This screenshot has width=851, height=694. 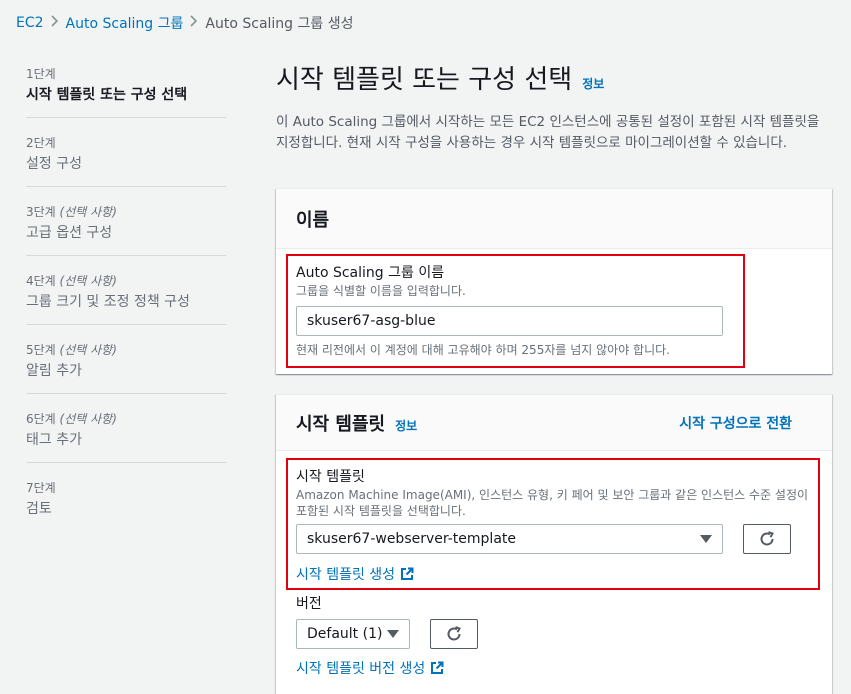 I want to click on step-number: 2단계, so click(x=41, y=143).